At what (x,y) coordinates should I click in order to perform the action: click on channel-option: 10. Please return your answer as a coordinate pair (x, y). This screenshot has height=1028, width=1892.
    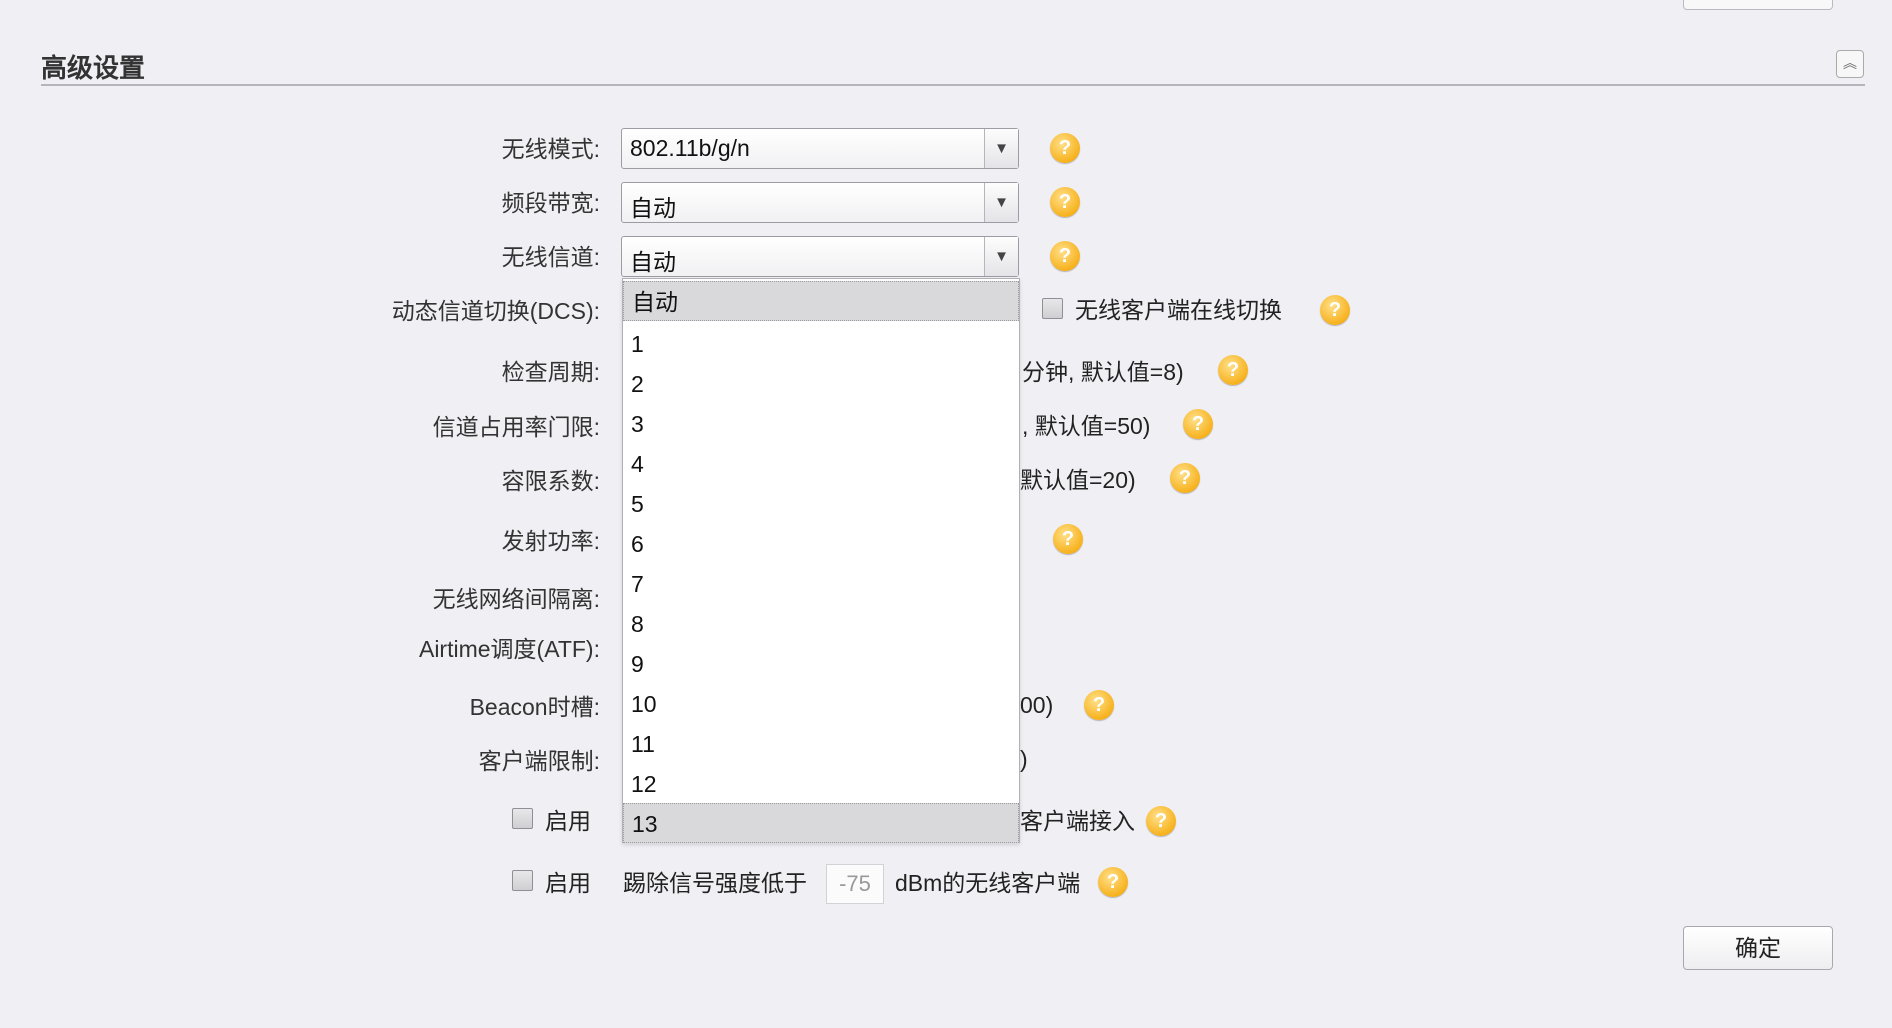
    Looking at the image, I should click on (821, 704).